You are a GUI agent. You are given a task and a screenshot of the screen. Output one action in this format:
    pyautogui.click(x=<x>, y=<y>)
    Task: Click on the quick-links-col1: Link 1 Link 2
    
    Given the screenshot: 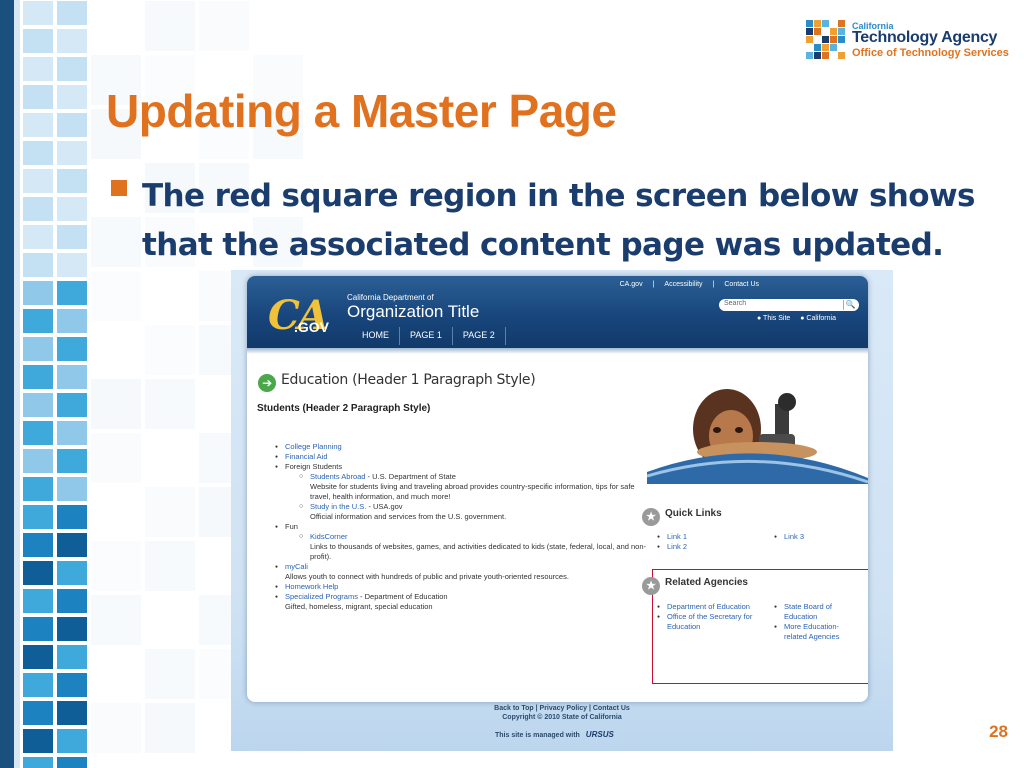 What is the action you would take?
    pyautogui.click(x=672, y=542)
    